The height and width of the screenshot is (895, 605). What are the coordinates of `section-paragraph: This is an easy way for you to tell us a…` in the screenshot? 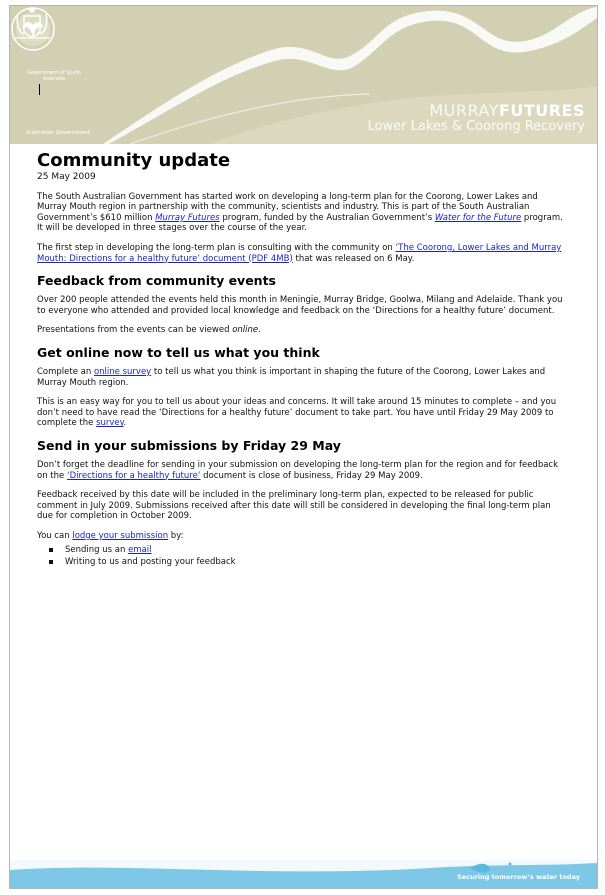 It's located at (302, 413).